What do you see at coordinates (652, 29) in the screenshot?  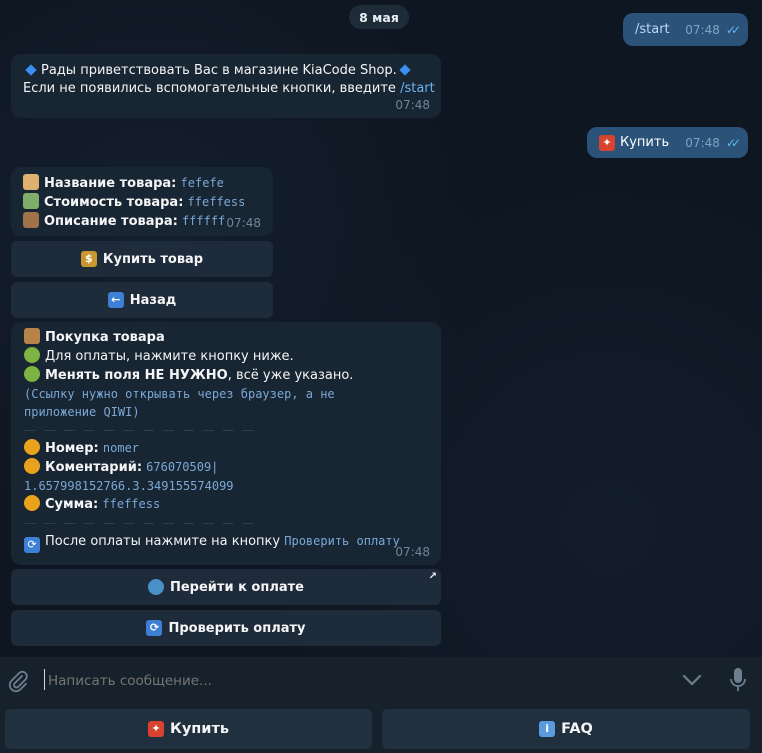 I see `message-text: /start` at bounding box center [652, 29].